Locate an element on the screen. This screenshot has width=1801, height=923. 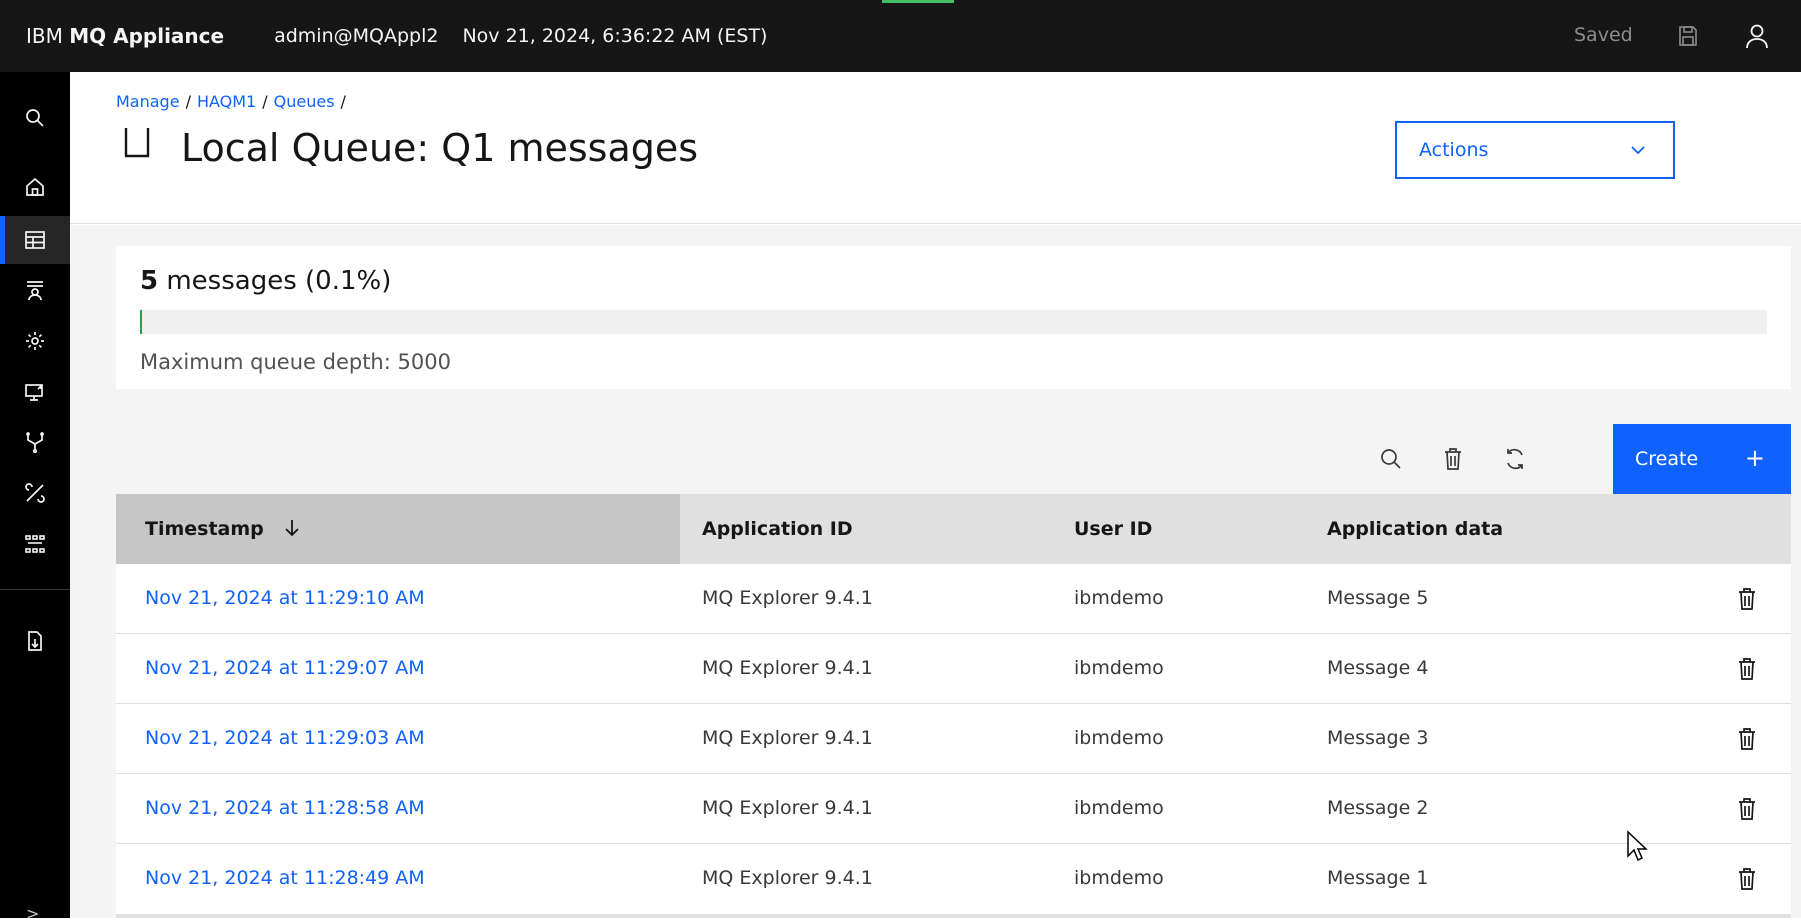
horizontal-scrollbar is located at coordinates (953, 916).